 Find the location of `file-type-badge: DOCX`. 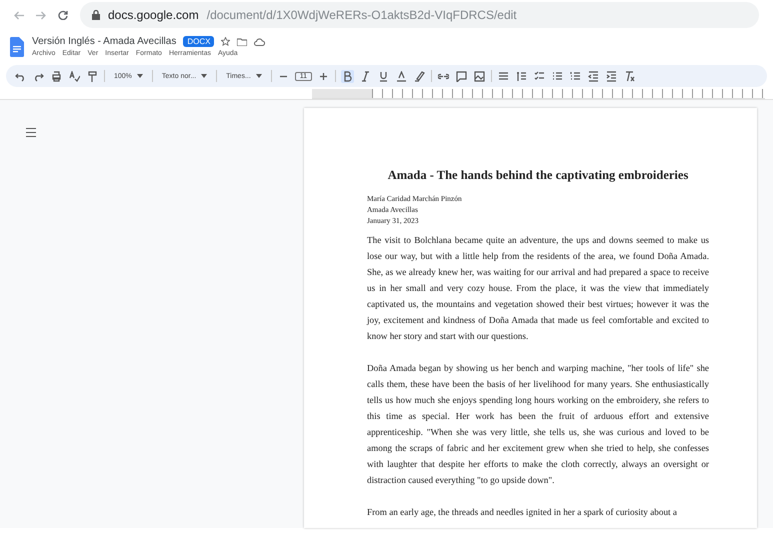

file-type-badge: DOCX is located at coordinates (198, 41).